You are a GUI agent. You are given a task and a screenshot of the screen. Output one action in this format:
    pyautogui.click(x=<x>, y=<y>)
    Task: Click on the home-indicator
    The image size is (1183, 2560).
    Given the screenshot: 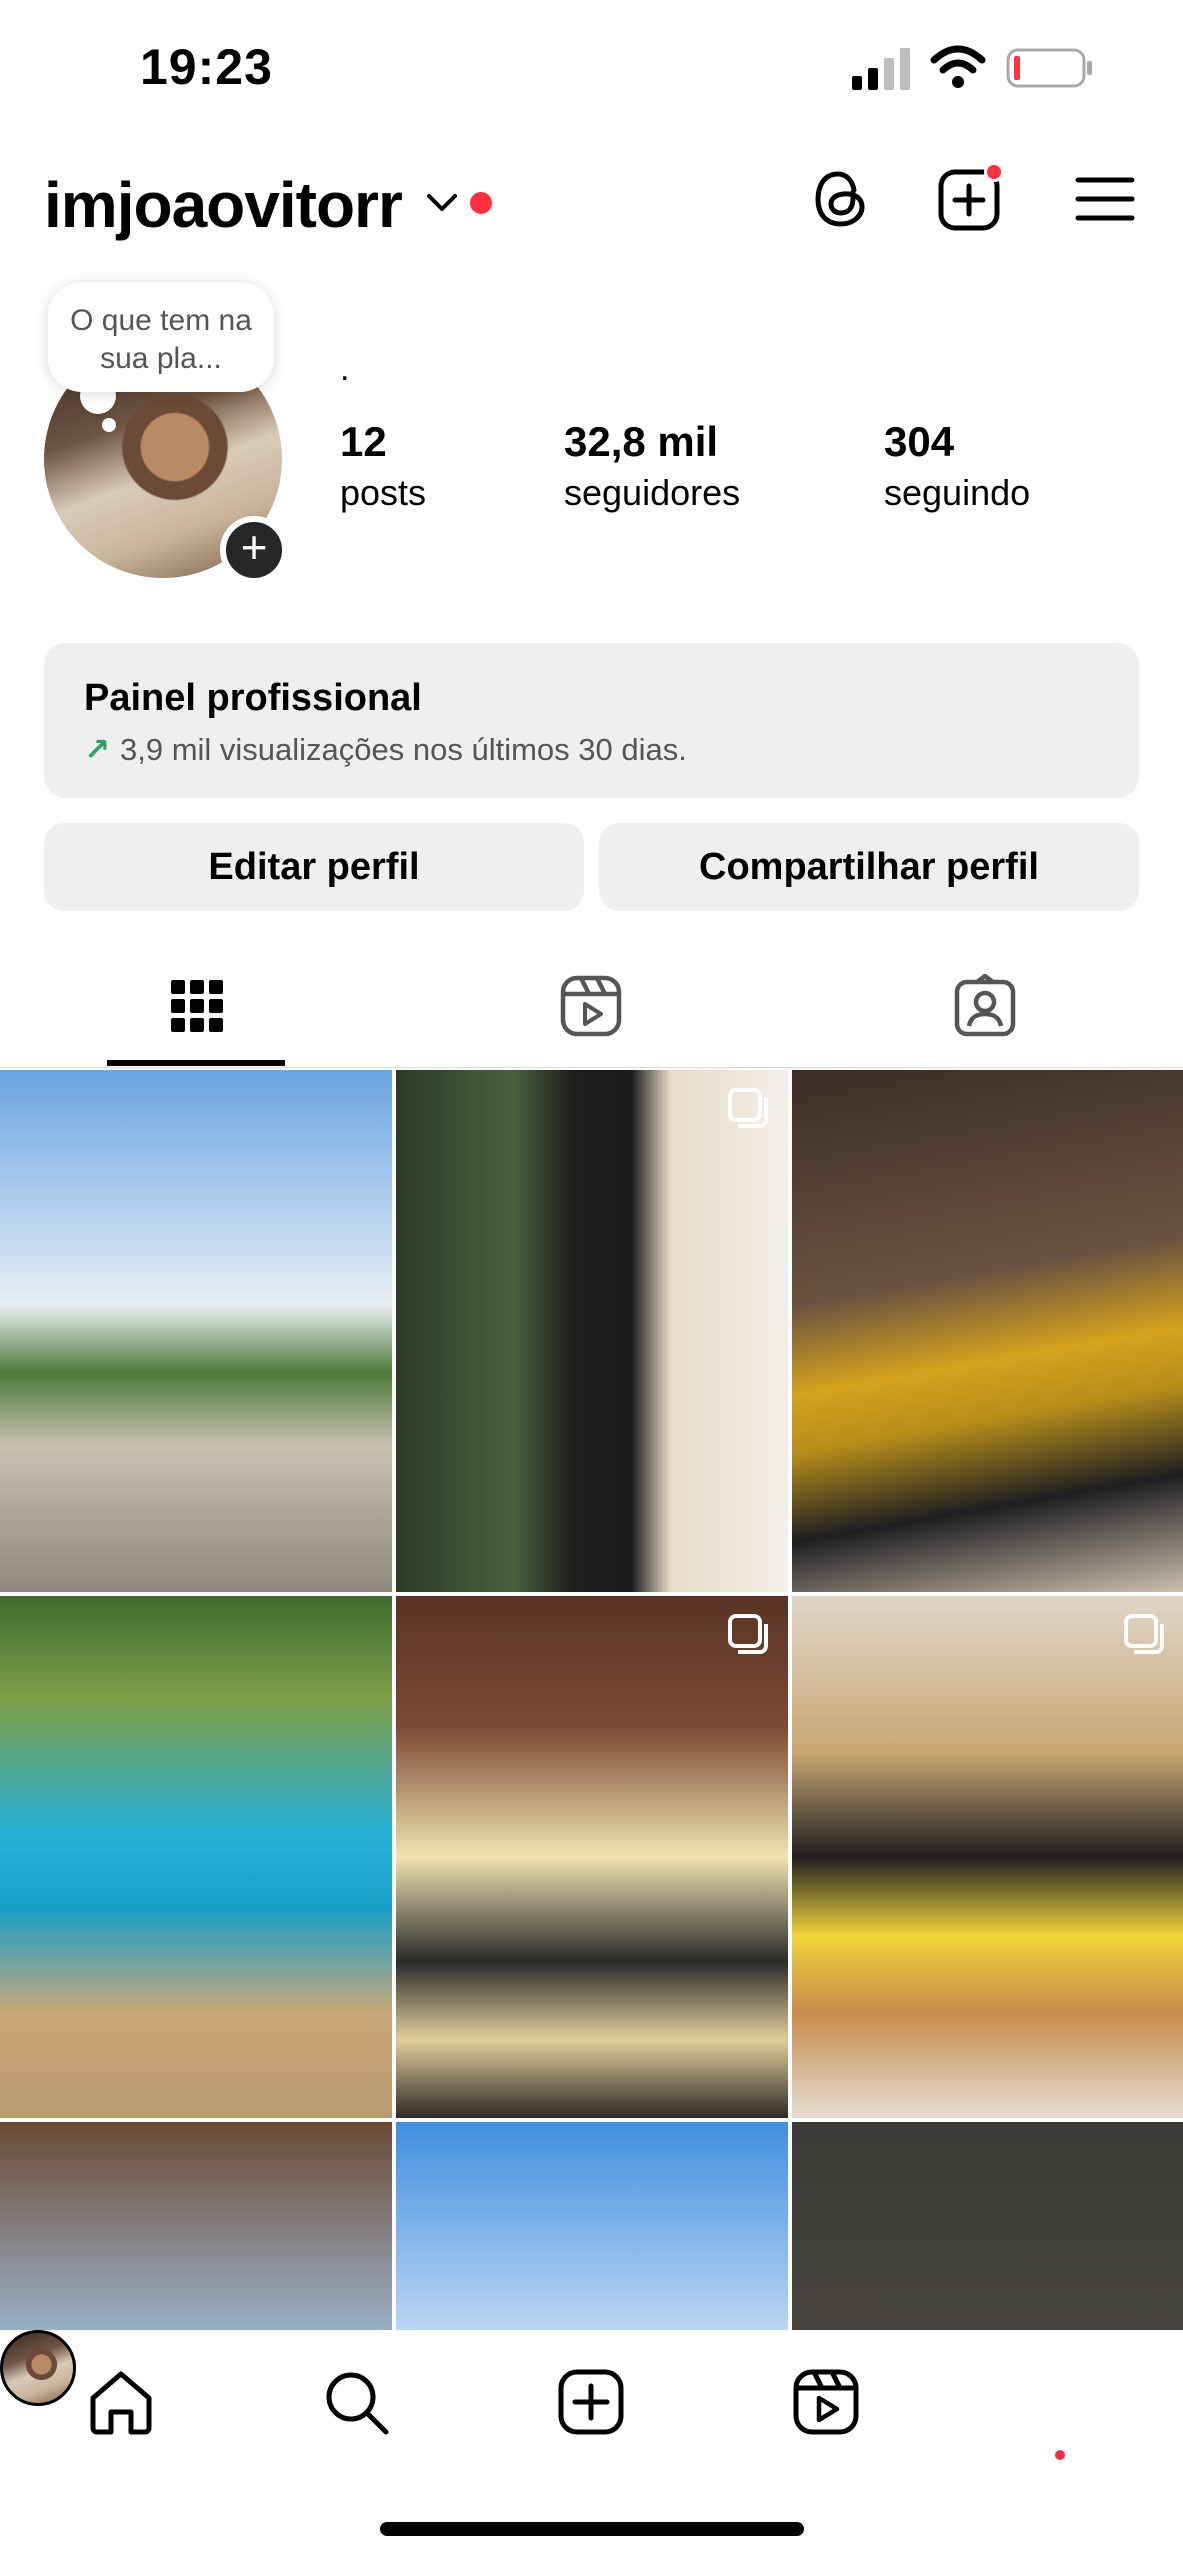 What is the action you would take?
    pyautogui.click(x=592, y=2529)
    